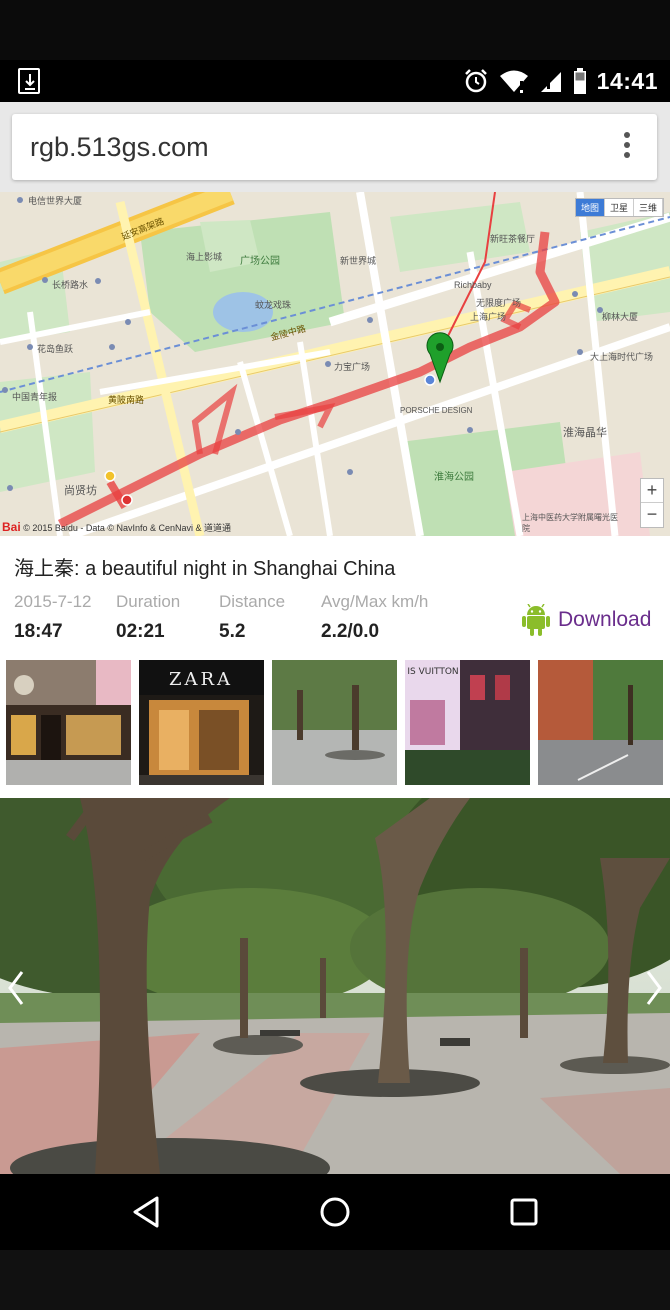  I want to click on baidu-logo: Bai, so click(11, 527).